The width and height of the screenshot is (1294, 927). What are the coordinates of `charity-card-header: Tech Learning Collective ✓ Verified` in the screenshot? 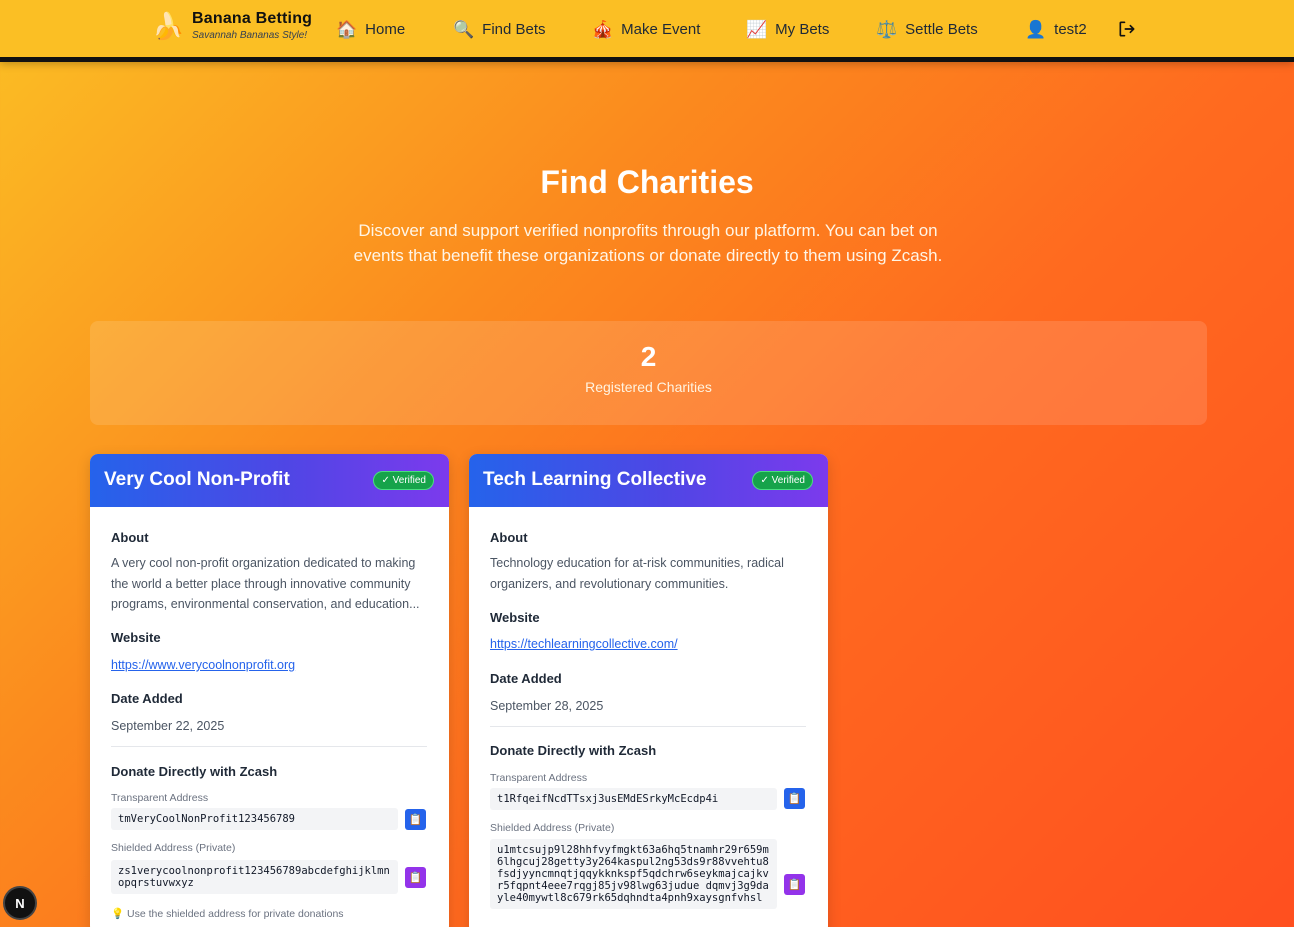 It's located at (648, 480).